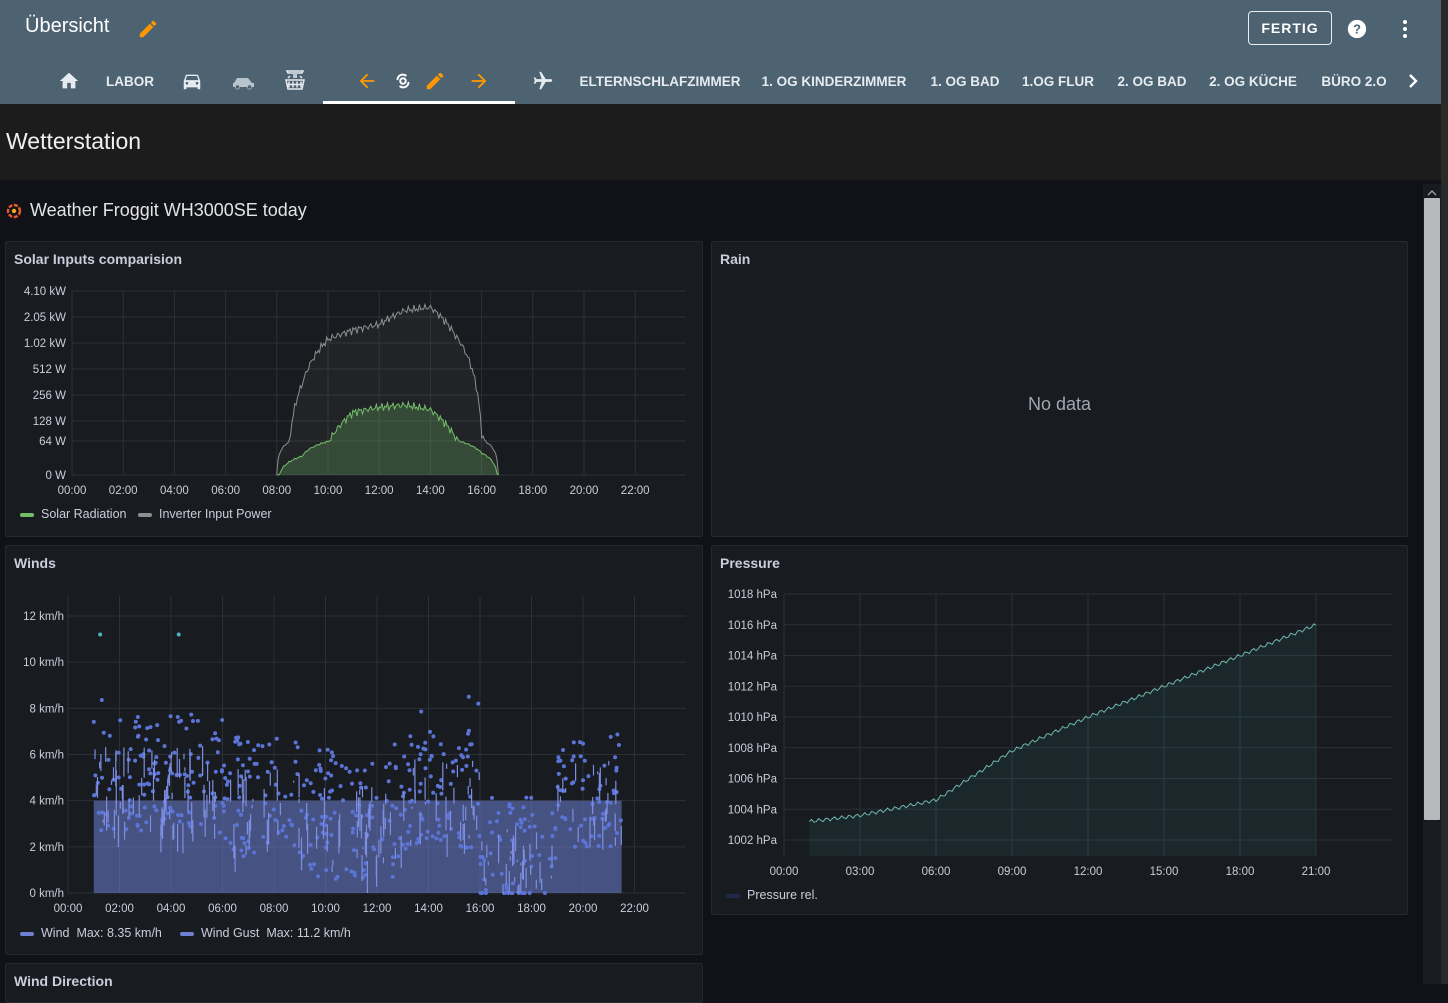 Image resolution: width=1448 pixels, height=1003 pixels. I want to click on more-vert-icon, so click(1405, 31).